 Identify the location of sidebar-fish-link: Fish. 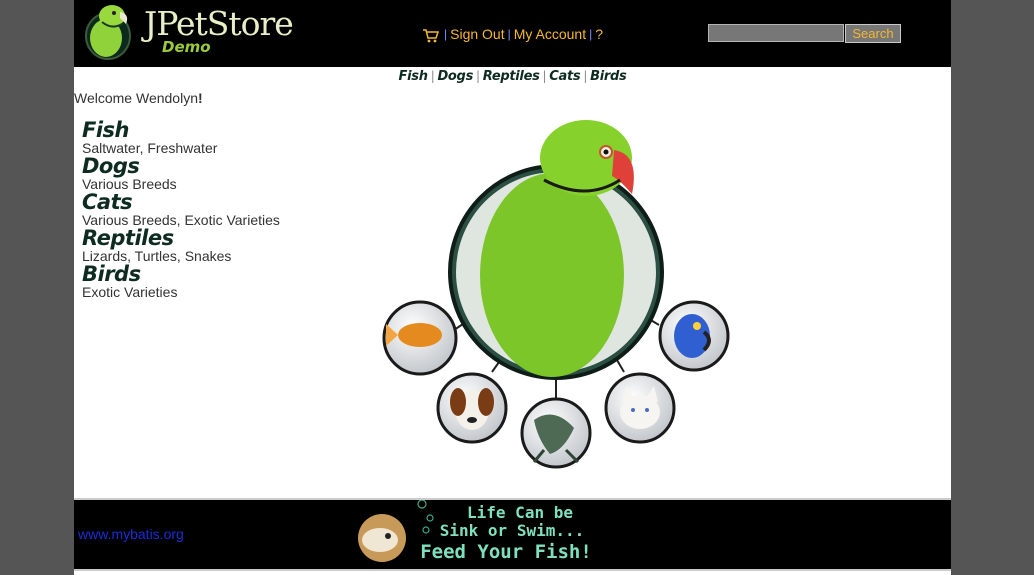
(212, 130).